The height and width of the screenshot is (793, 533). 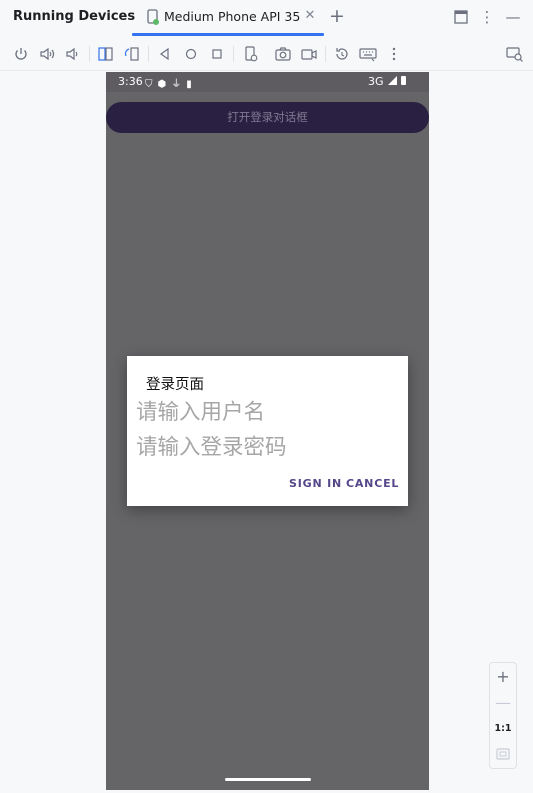 I want to click on rotate-left-icon, so click(x=106, y=54).